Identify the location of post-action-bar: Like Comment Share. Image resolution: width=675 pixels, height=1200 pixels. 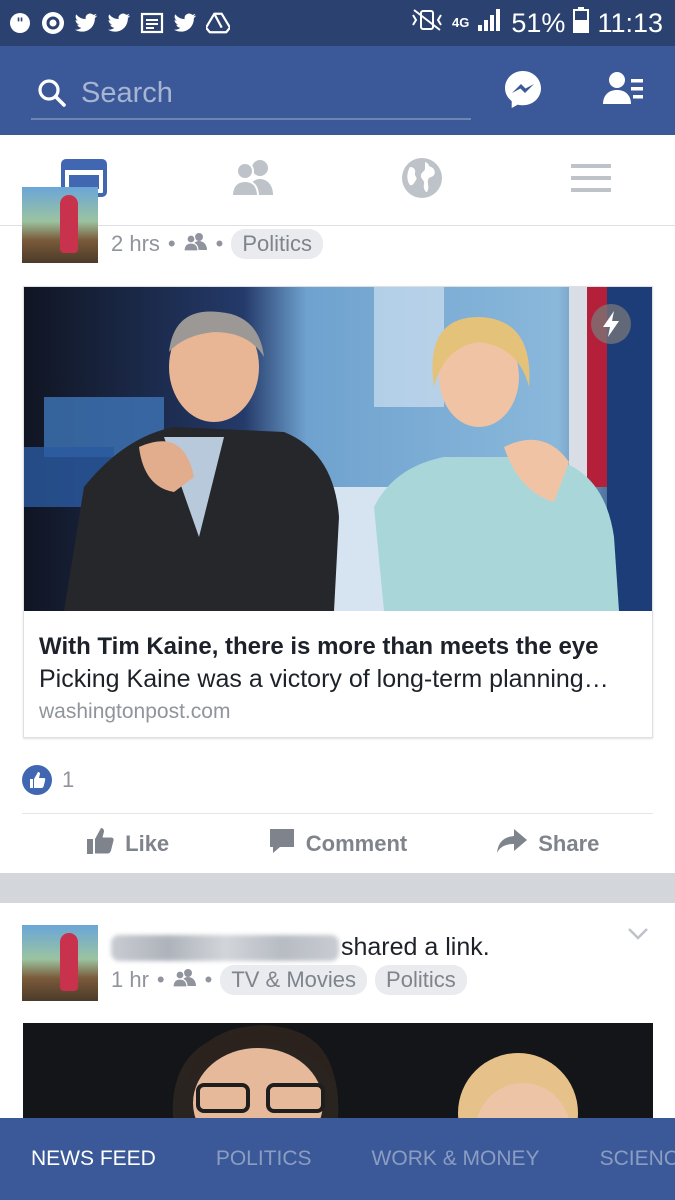
(337, 843).